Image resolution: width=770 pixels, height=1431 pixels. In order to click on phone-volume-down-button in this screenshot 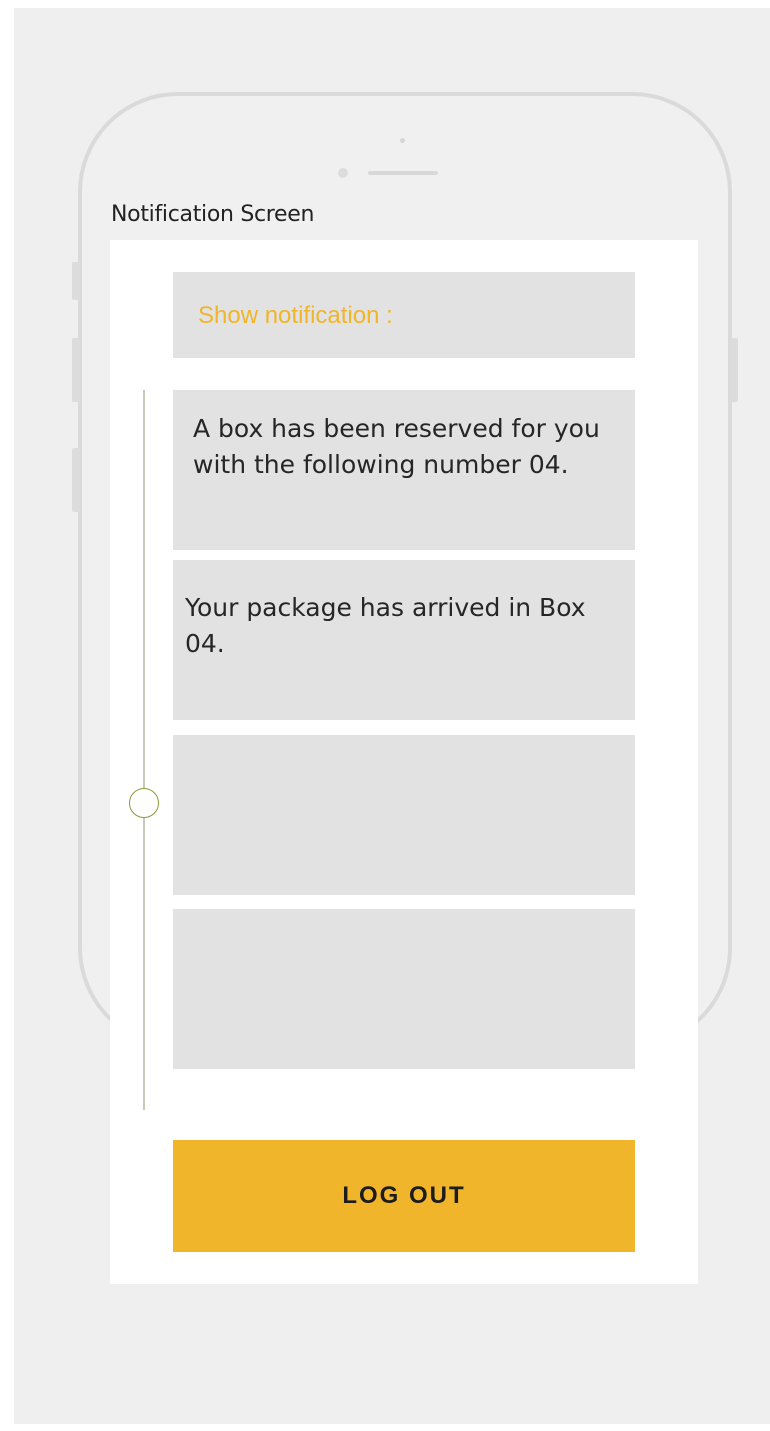, I will do `click(76, 480)`.